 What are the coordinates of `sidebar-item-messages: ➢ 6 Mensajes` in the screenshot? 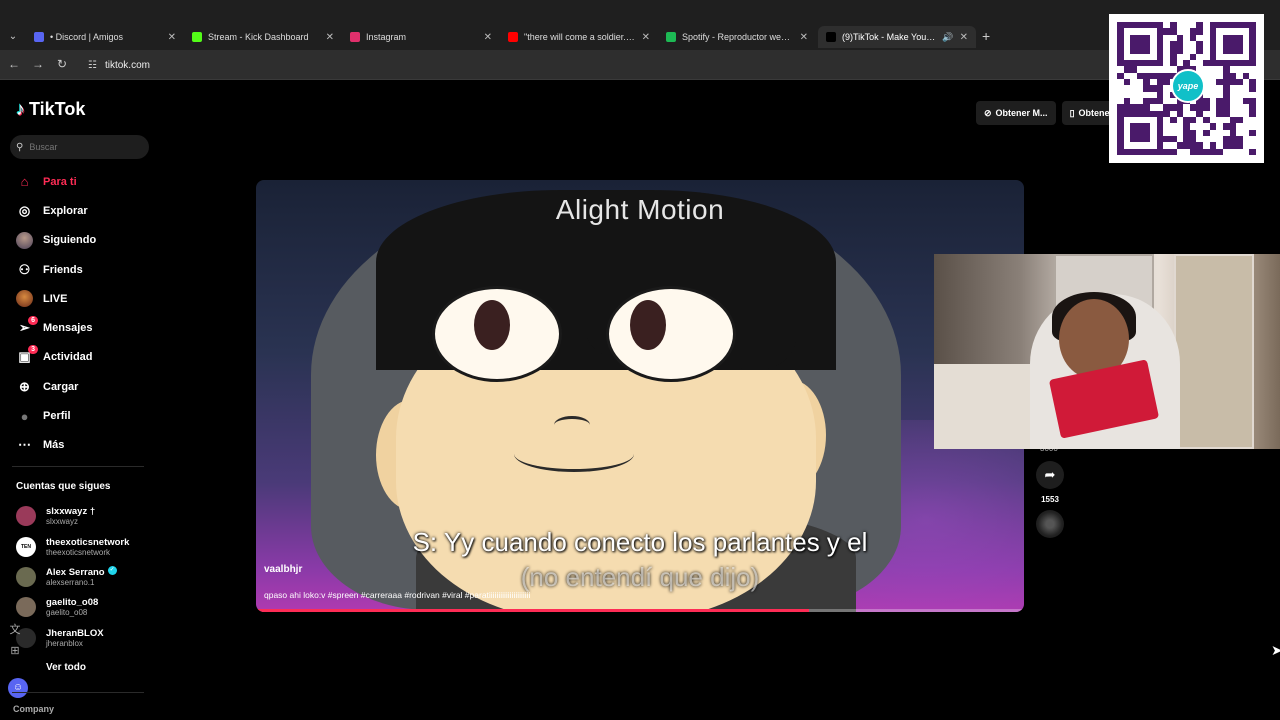 It's located at (80, 327).